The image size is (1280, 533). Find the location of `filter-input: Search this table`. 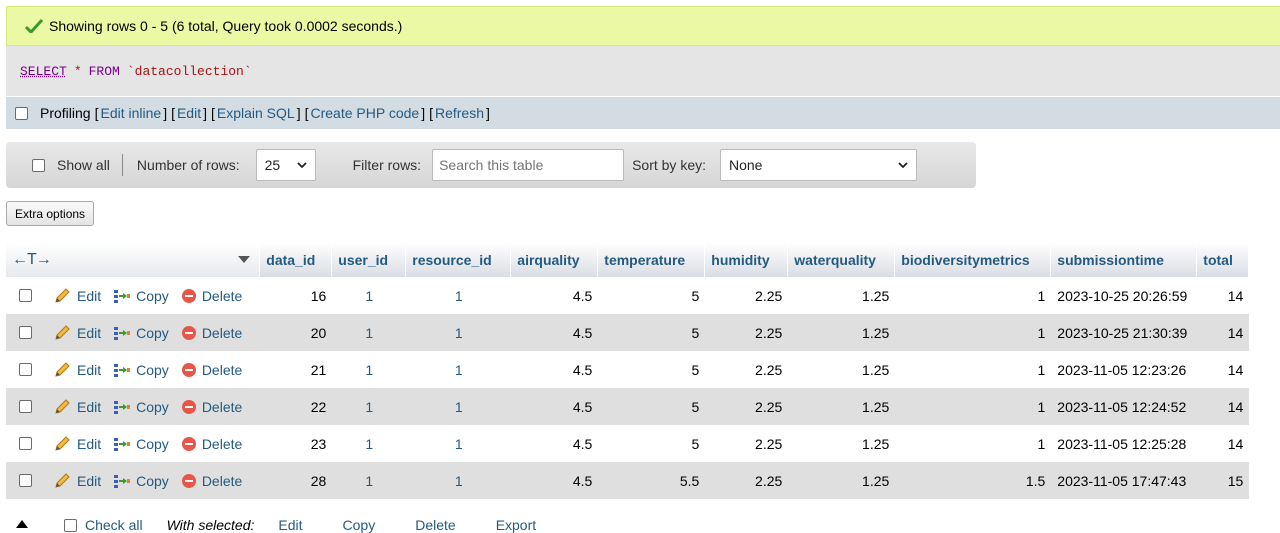

filter-input: Search this table is located at coordinates (528, 165).